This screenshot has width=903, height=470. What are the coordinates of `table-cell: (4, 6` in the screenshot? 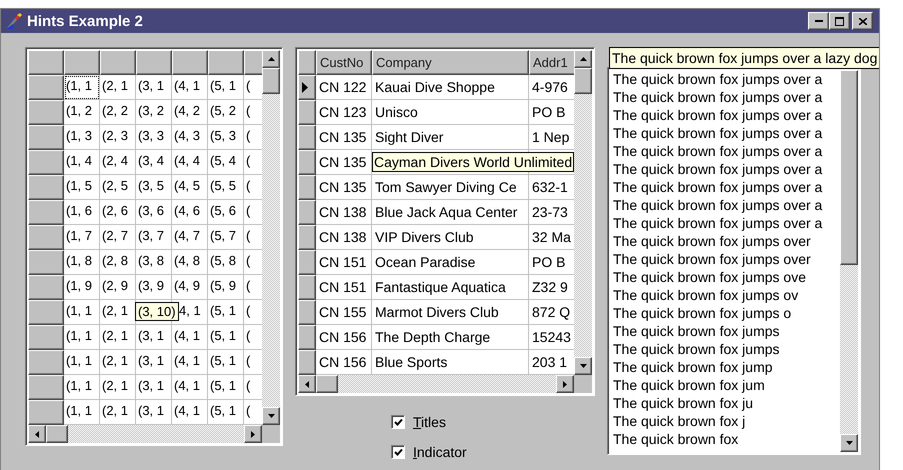 It's located at (190, 212).